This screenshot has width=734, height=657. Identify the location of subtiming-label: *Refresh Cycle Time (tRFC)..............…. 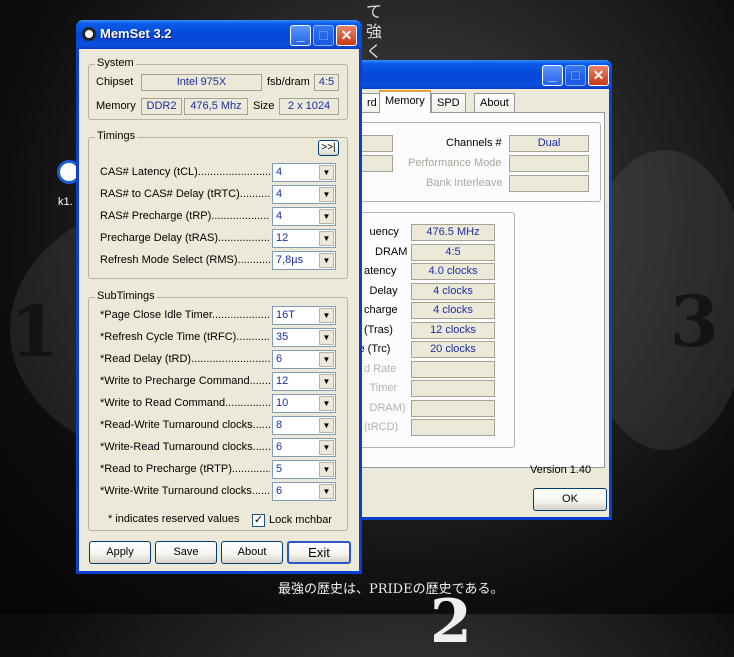
(185, 337).